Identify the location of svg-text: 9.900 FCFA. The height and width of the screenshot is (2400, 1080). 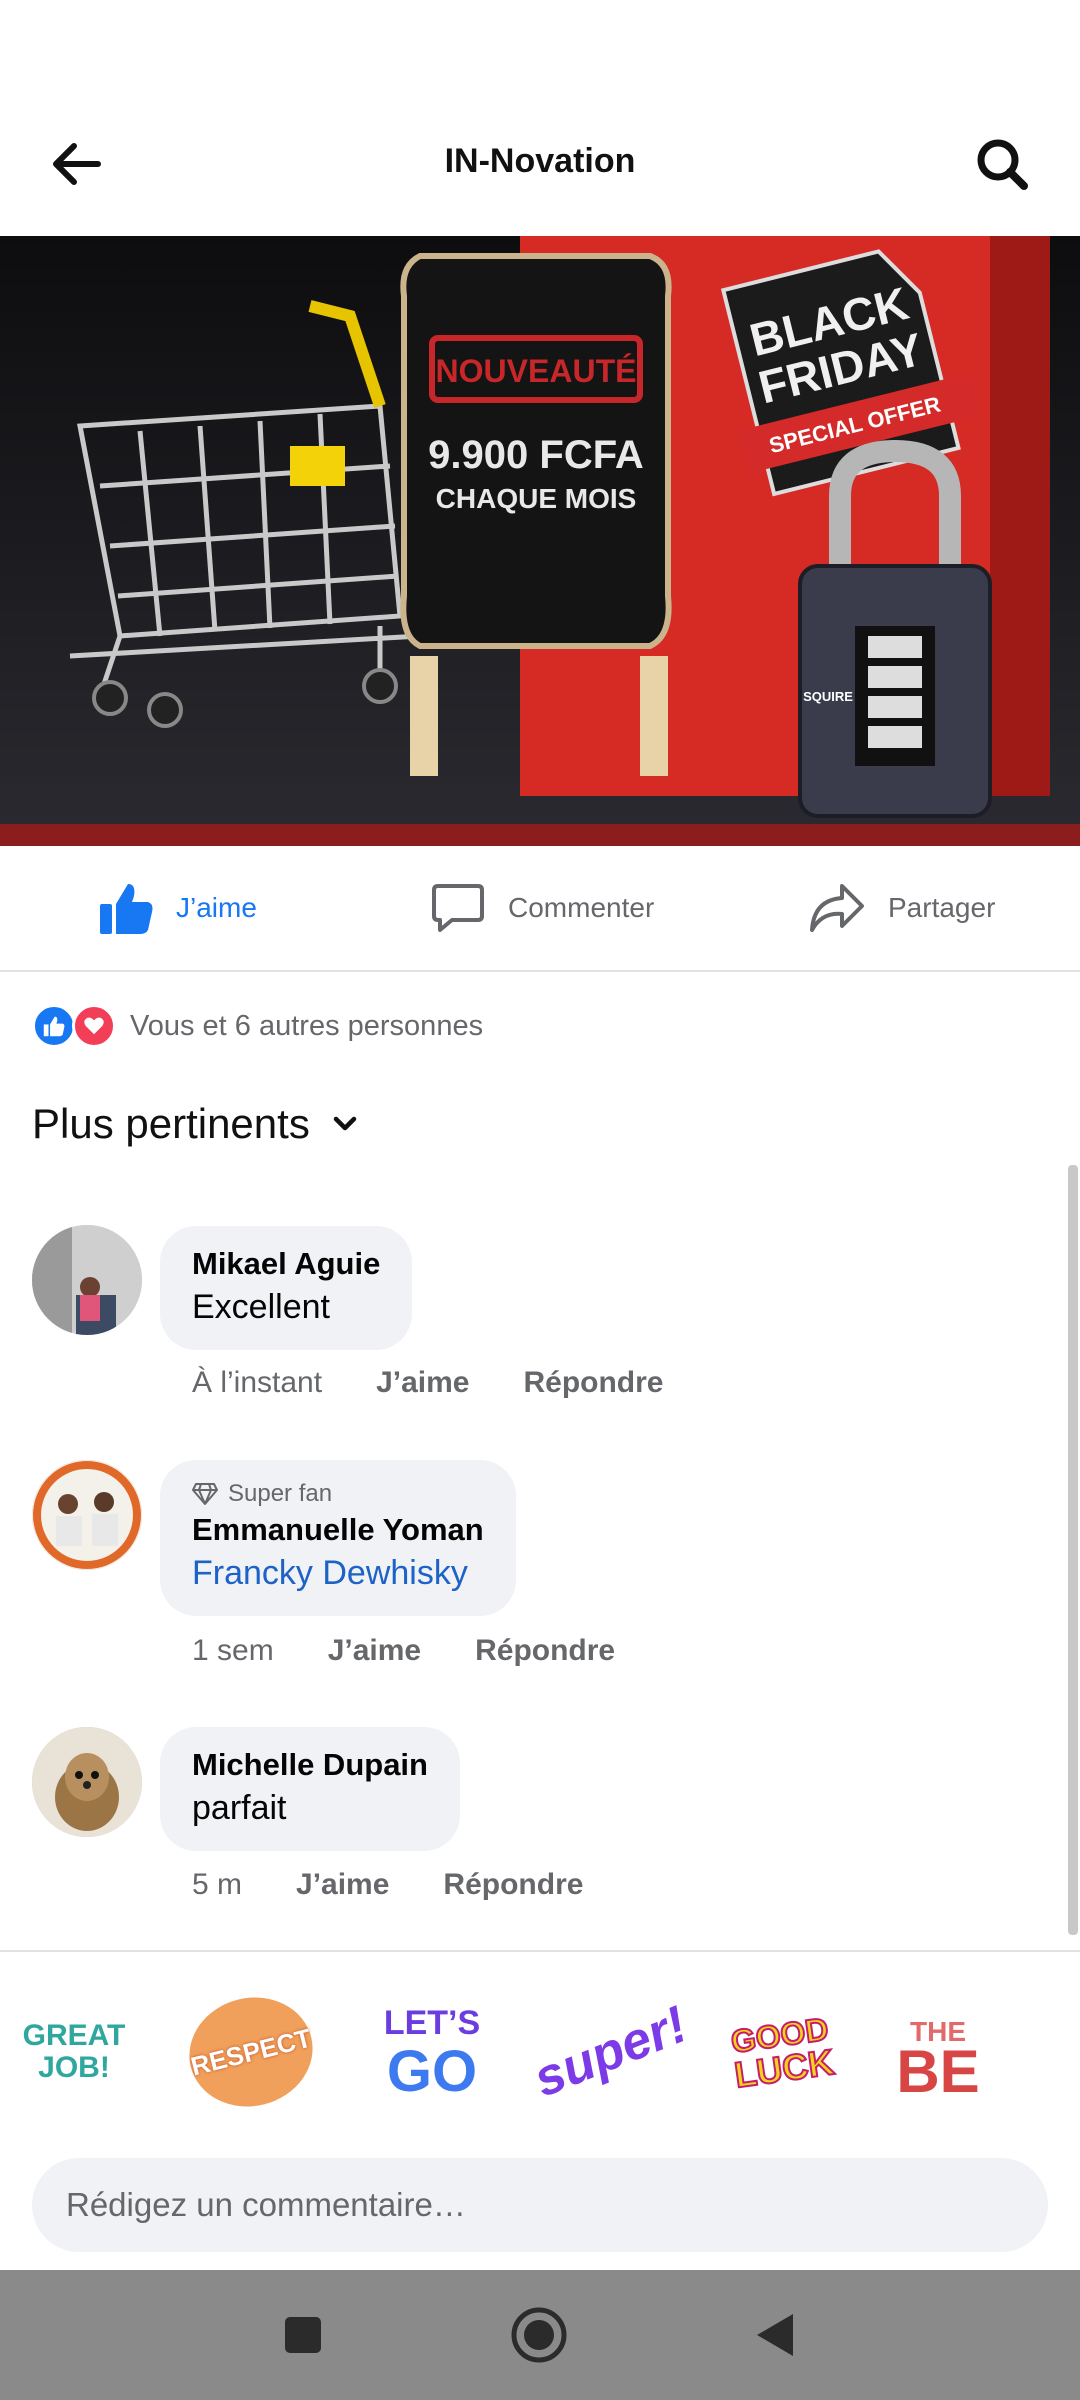
(536, 455).